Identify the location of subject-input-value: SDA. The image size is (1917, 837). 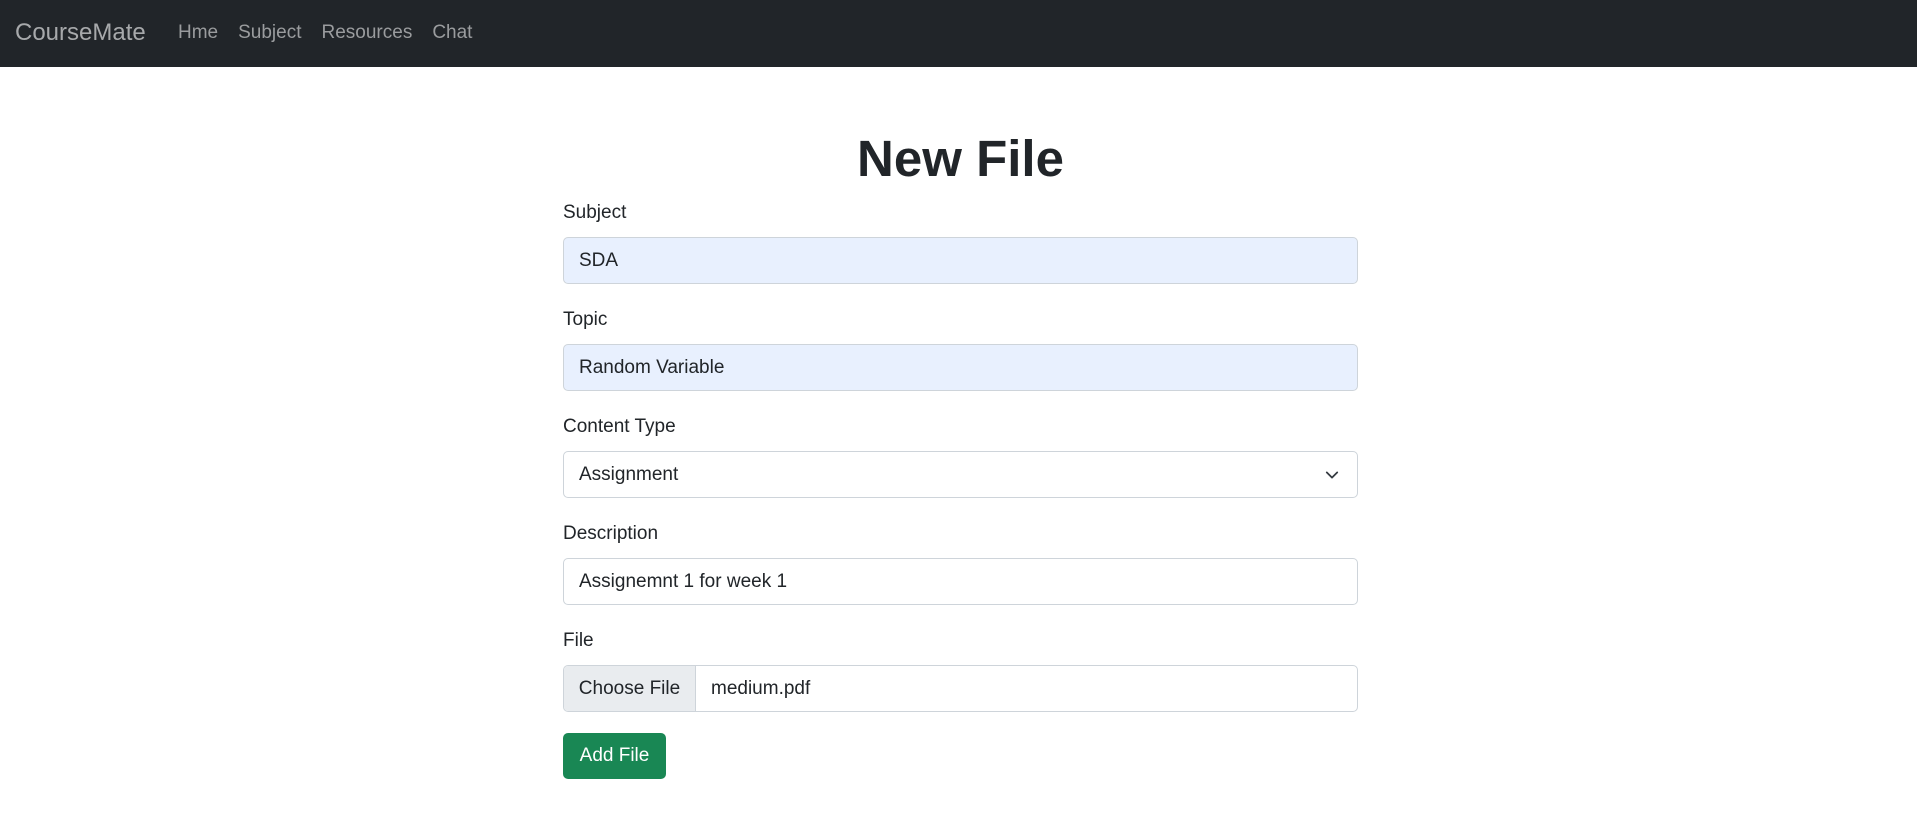
(599, 260).